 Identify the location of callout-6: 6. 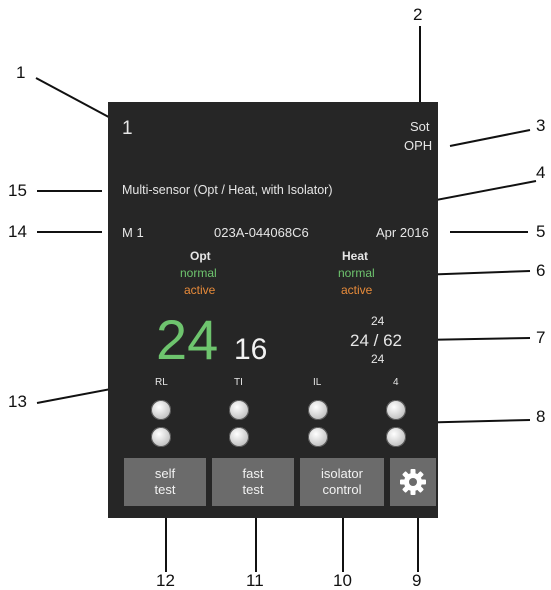
(541, 270).